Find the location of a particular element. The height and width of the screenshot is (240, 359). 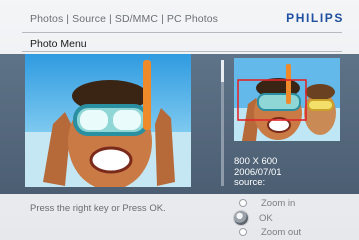

brand-logo: PHILIPS is located at coordinates (315, 18).